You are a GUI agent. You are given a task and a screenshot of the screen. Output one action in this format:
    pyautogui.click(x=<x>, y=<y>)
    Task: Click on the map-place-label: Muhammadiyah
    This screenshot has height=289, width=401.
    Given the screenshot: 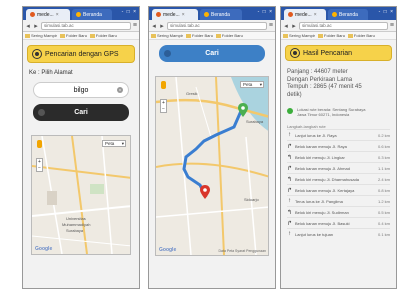 What is the action you would take?
    pyautogui.click(x=76, y=224)
    